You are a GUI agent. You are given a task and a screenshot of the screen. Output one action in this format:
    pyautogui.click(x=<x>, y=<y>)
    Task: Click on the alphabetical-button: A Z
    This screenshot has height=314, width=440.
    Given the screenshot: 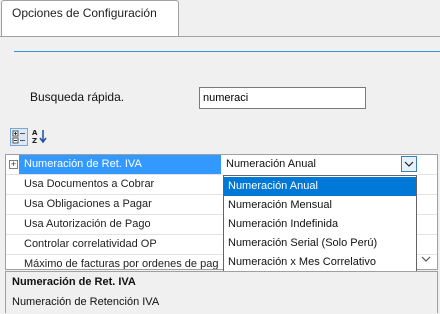 What is the action you would take?
    pyautogui.click(x=40, y=137)
    